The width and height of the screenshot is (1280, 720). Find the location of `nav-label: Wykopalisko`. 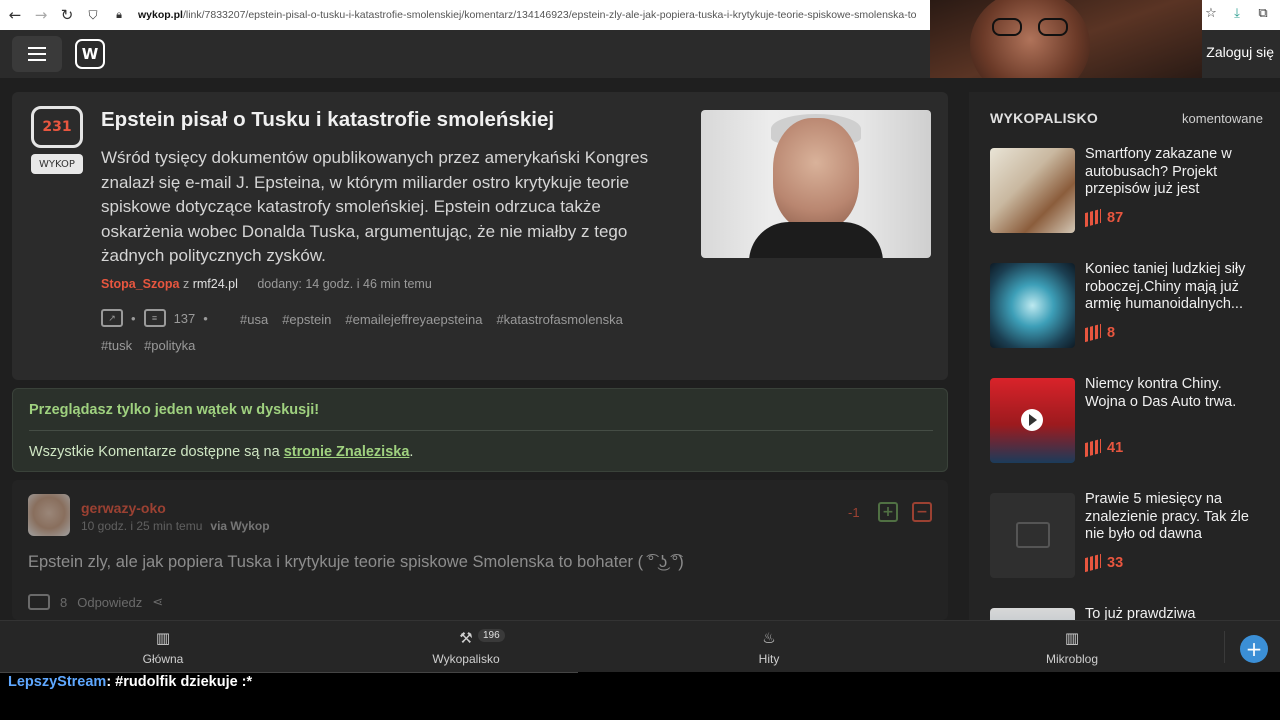

nav-label: Wykopalisko is located at coordinates (466, 659).